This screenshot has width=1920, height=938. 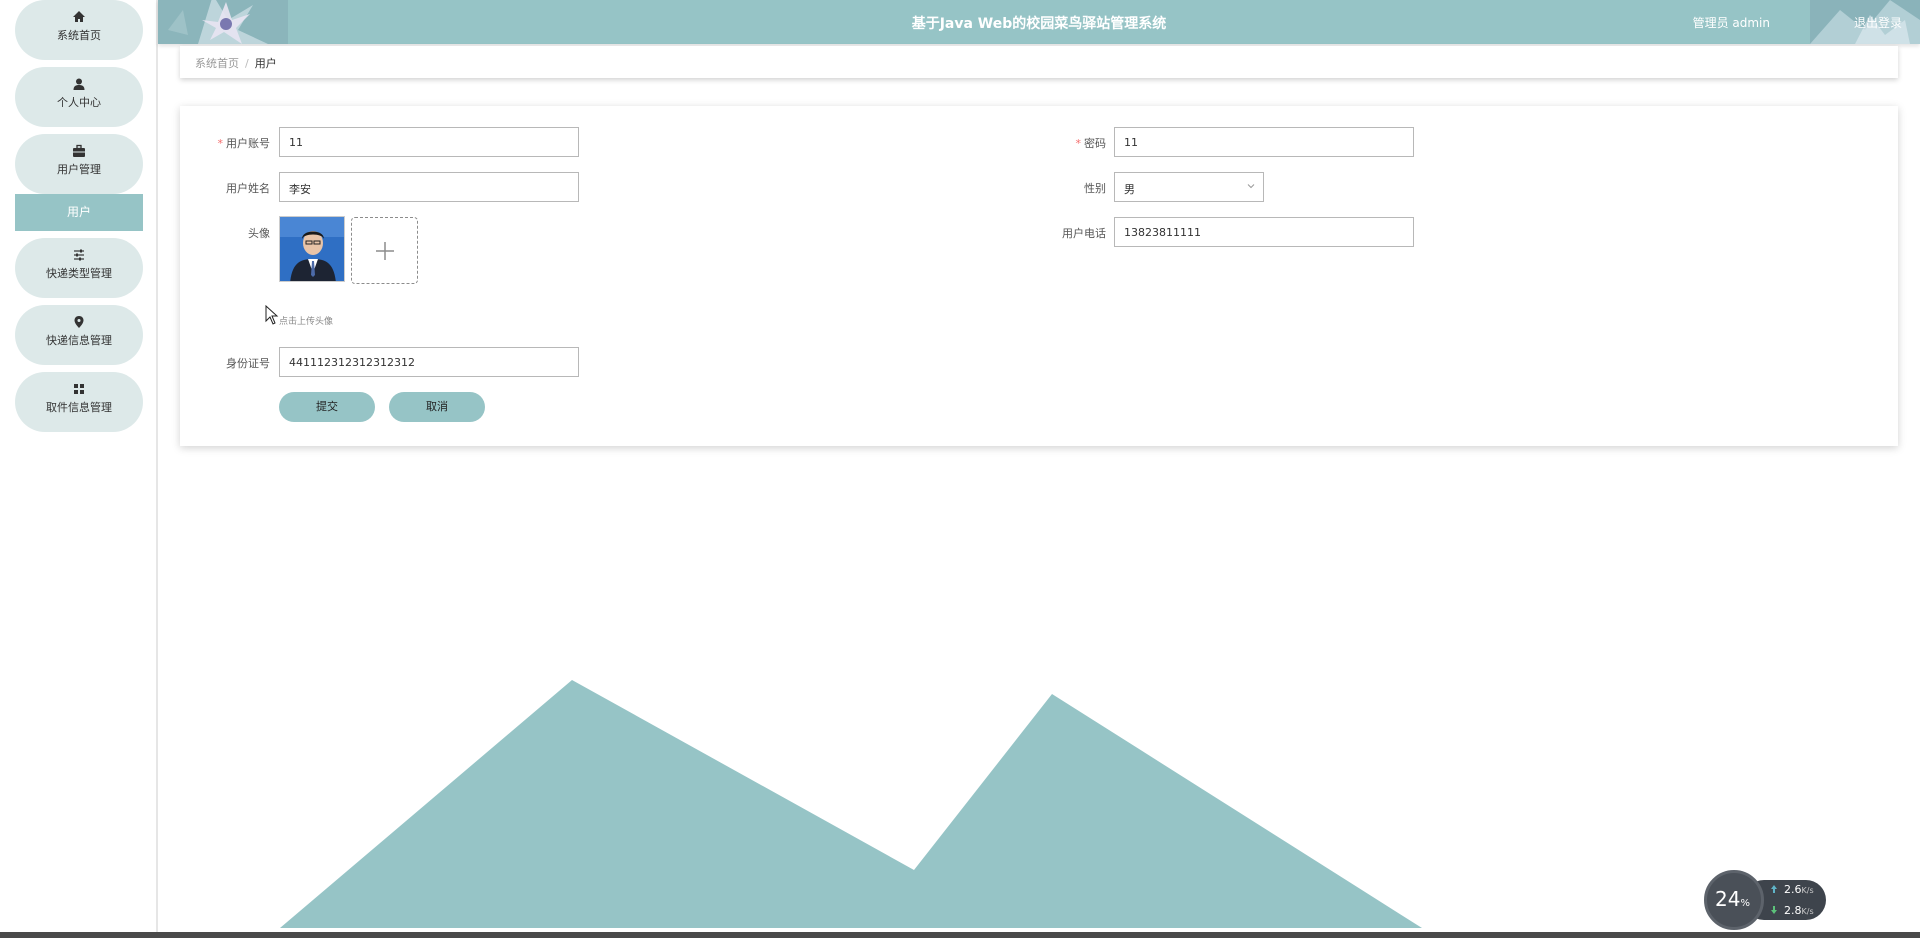 What do you see at coordinates (79, 255) in the screenshot?
I see `sliders-icon` at bounding box center [79, 255].